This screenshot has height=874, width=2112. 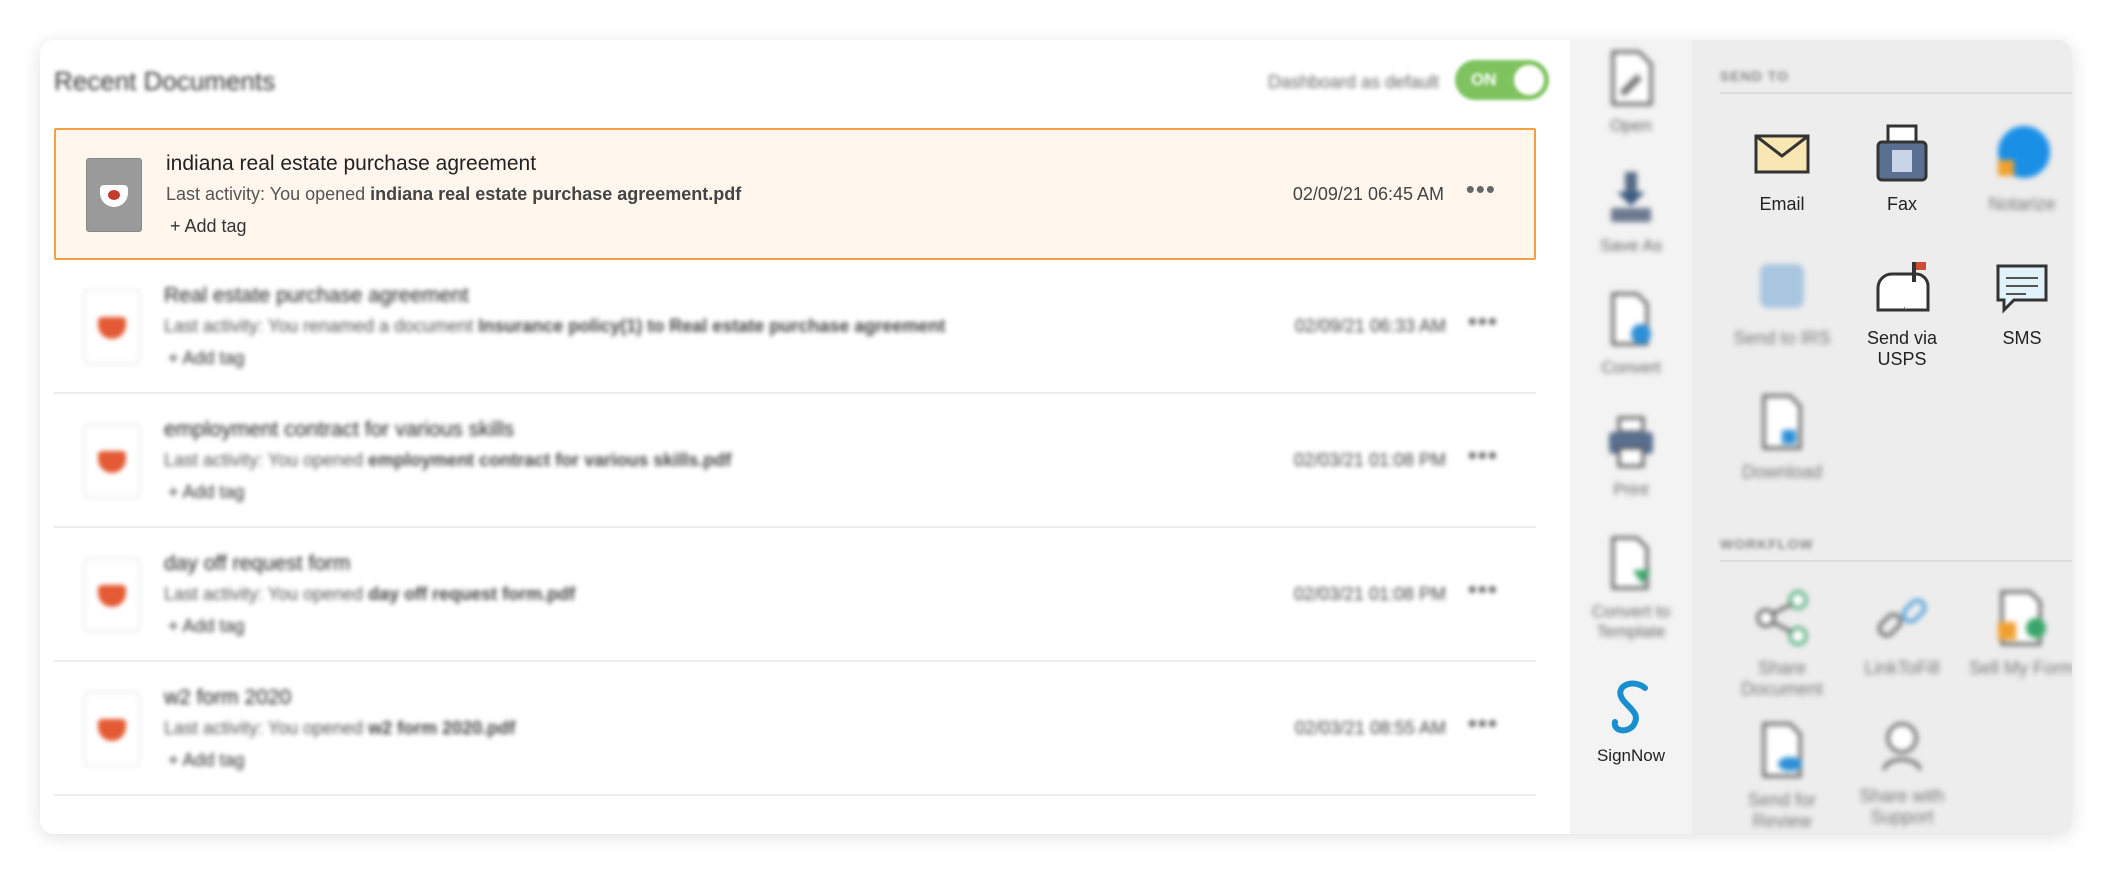 I want to click on sell-my-form-button: Sell My Form, so click(x=2017, y=633).